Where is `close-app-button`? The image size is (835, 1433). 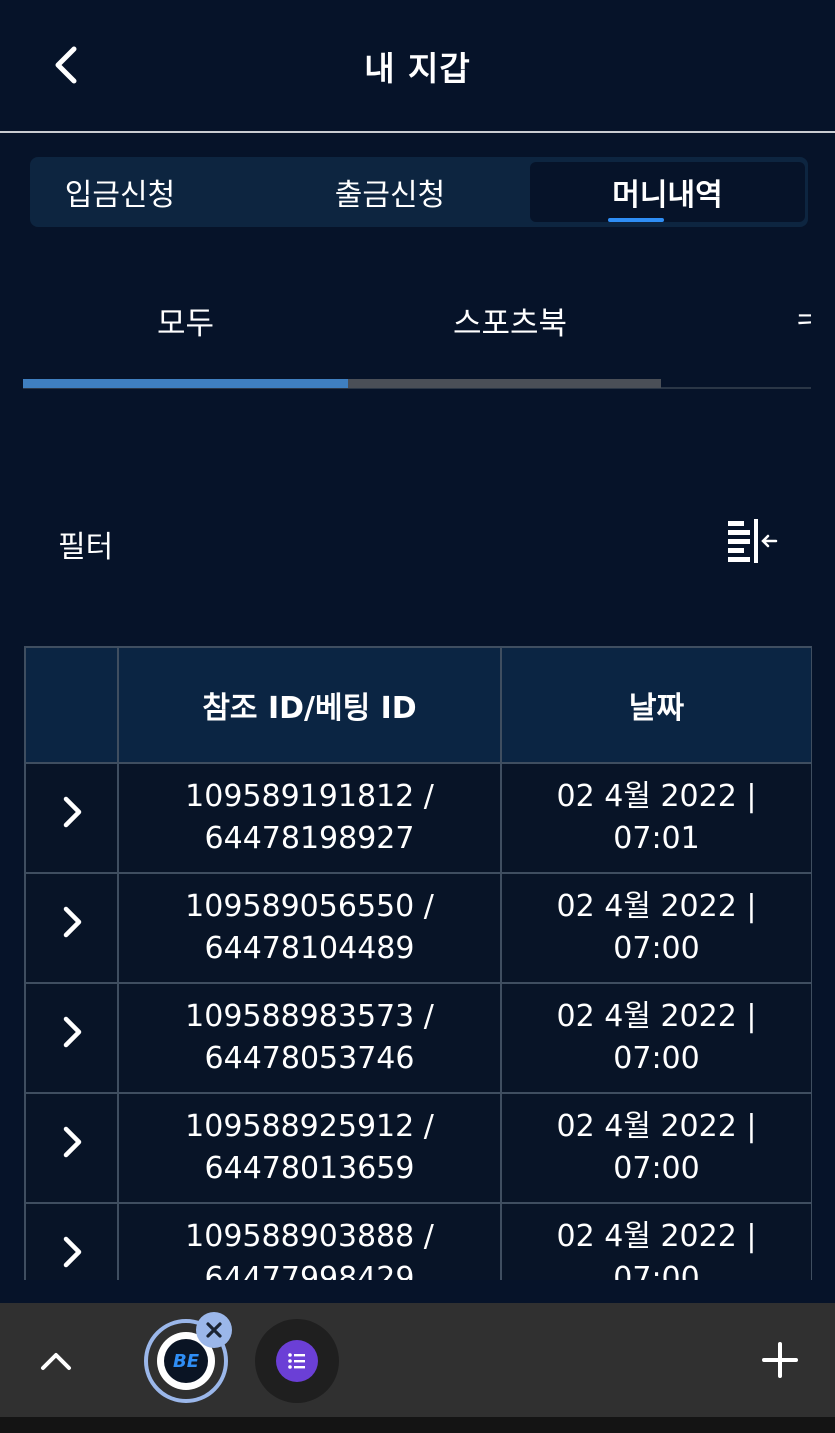
close-app-button is located at coordinates (214, 1330).